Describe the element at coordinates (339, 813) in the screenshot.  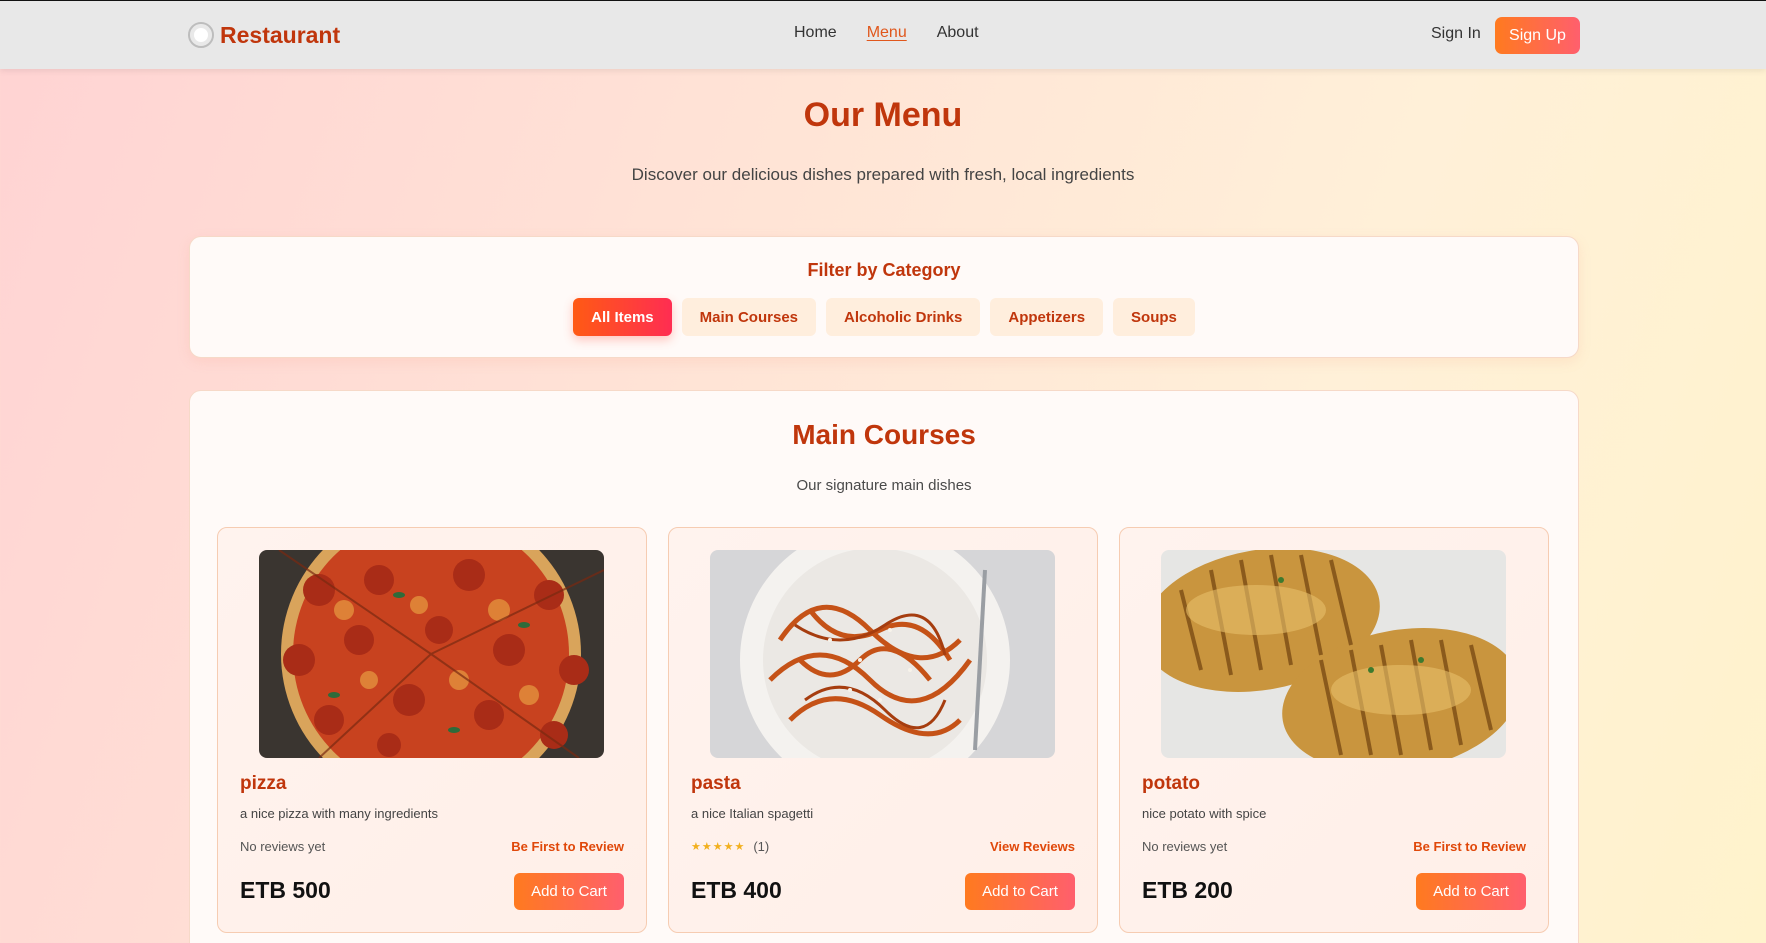
I see `dish-description: a nice pizza with many ingredients` at that location.